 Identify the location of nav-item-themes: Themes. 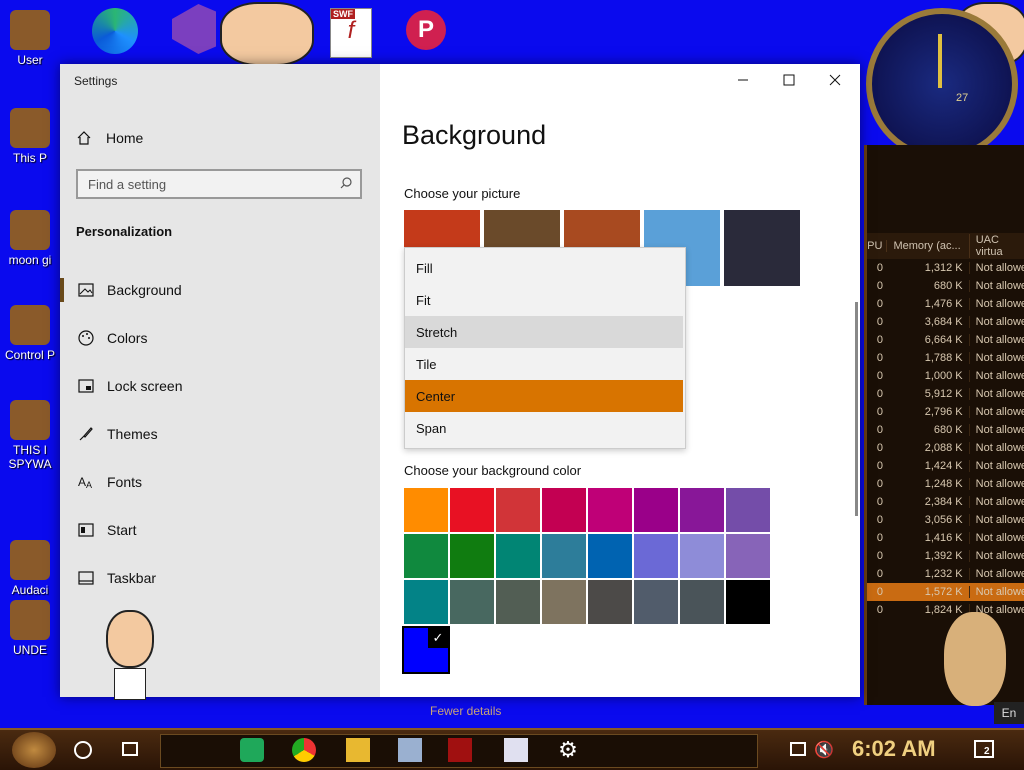
(220, 434).